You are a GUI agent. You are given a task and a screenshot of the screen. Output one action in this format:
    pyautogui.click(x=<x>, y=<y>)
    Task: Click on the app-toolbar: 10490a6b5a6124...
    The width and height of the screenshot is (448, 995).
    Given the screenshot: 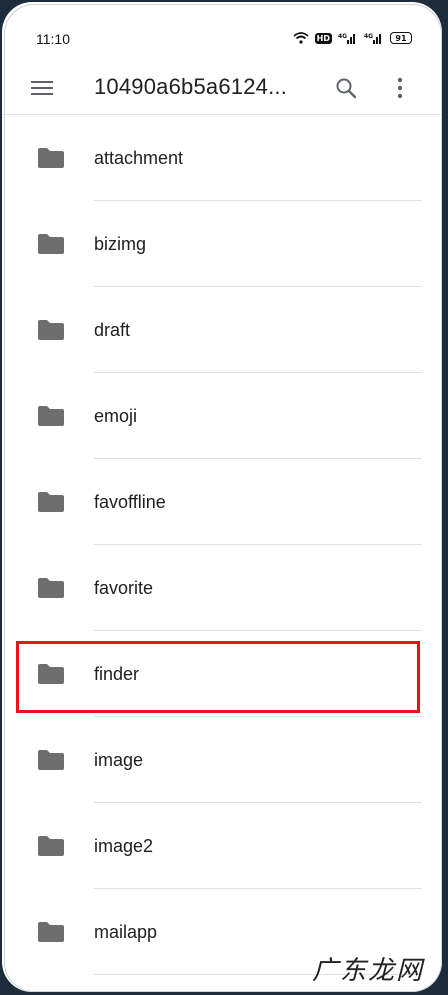 What is the action you would take?
    pyautogui.click(x=222, y=88)
    